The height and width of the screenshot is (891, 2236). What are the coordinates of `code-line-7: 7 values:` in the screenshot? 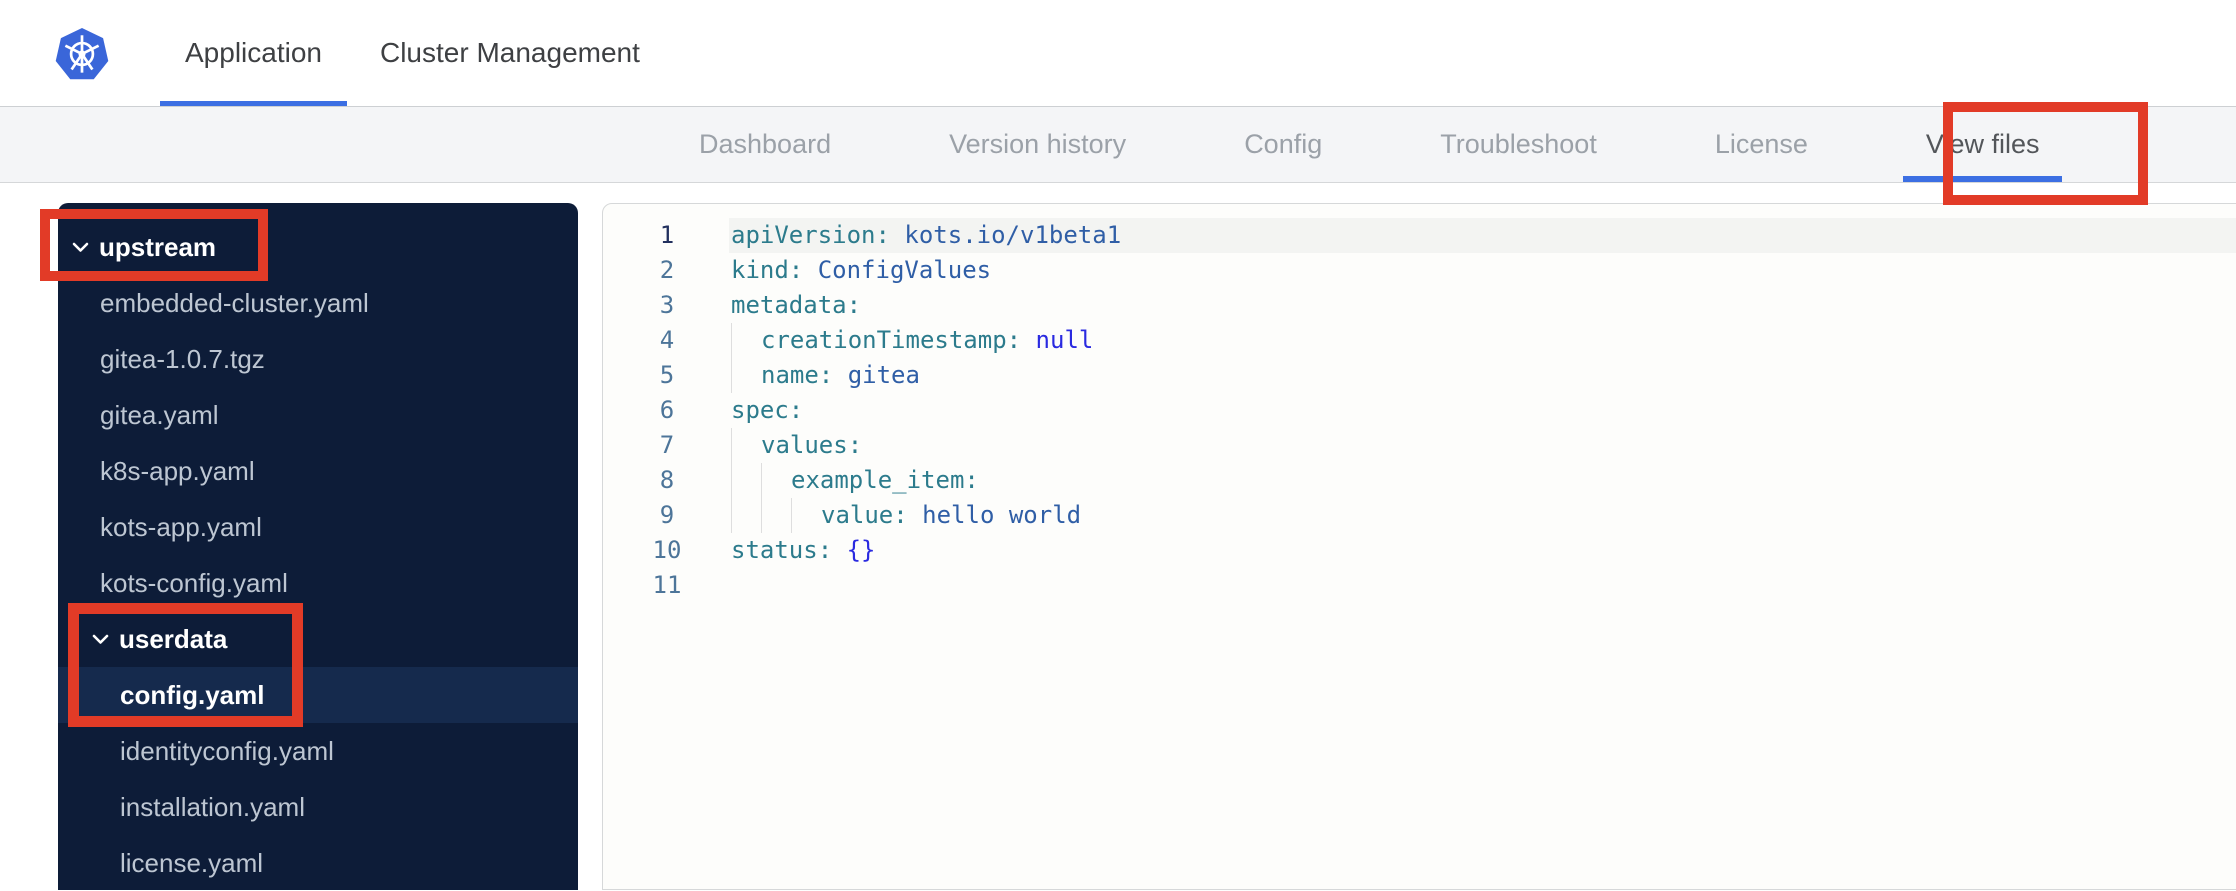 It's located at (1419, 445).